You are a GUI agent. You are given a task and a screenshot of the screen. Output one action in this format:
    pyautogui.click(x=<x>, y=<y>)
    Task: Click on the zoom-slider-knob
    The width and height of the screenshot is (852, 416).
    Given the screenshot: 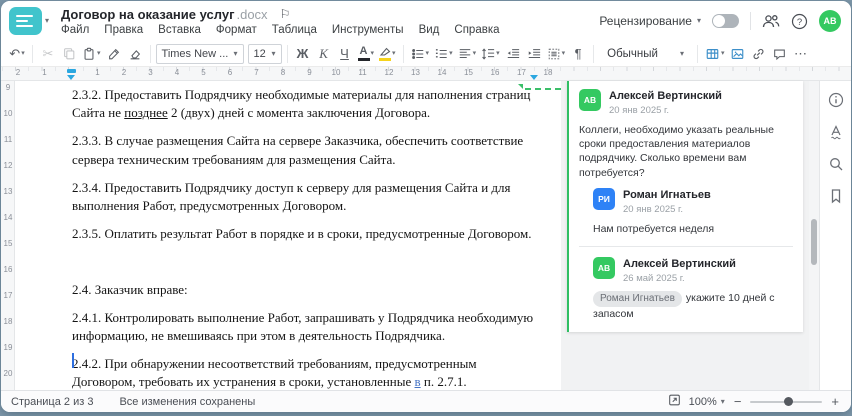 What is the action you would take?
    pyautogui.click(x=788, y=401)
    